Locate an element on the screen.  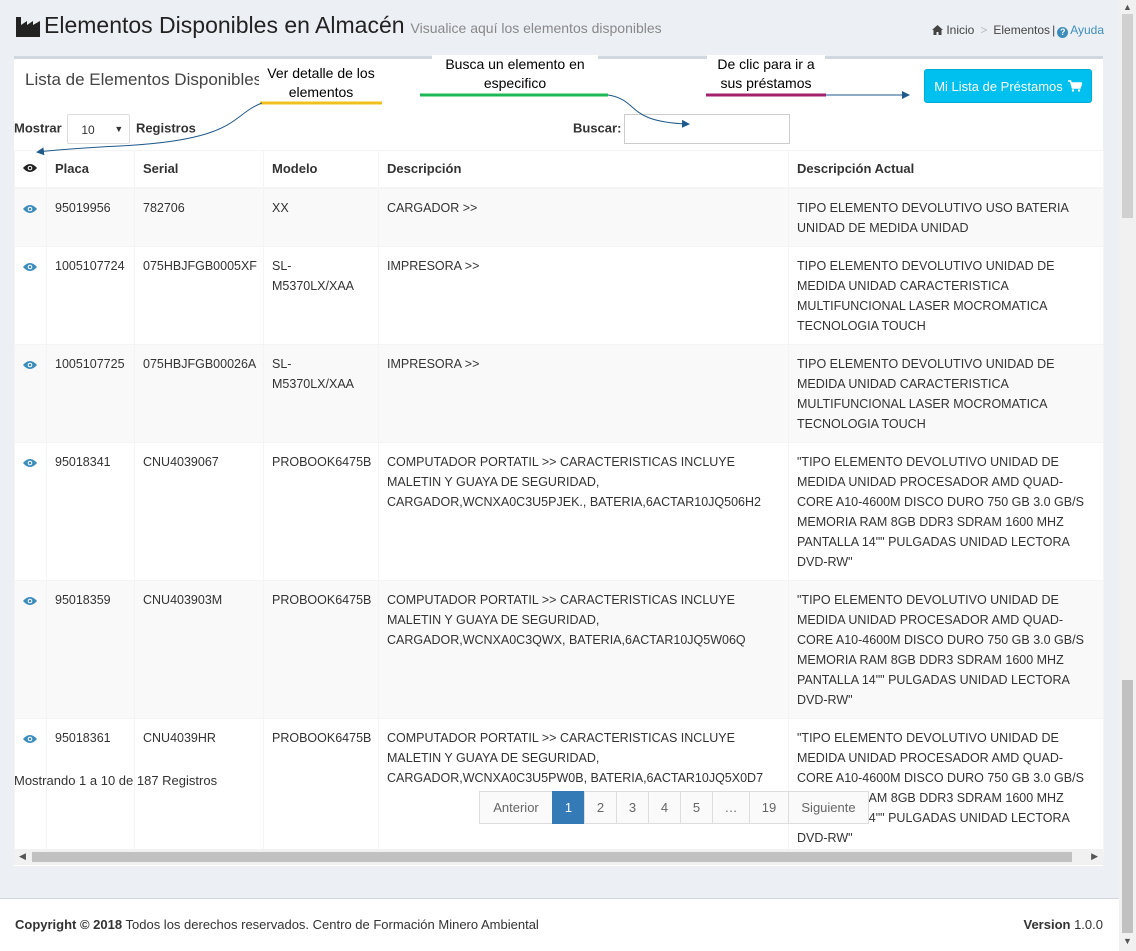
page-subtitle: Visualice aquí los elementos disponibles is located at coordinates (536, 28).